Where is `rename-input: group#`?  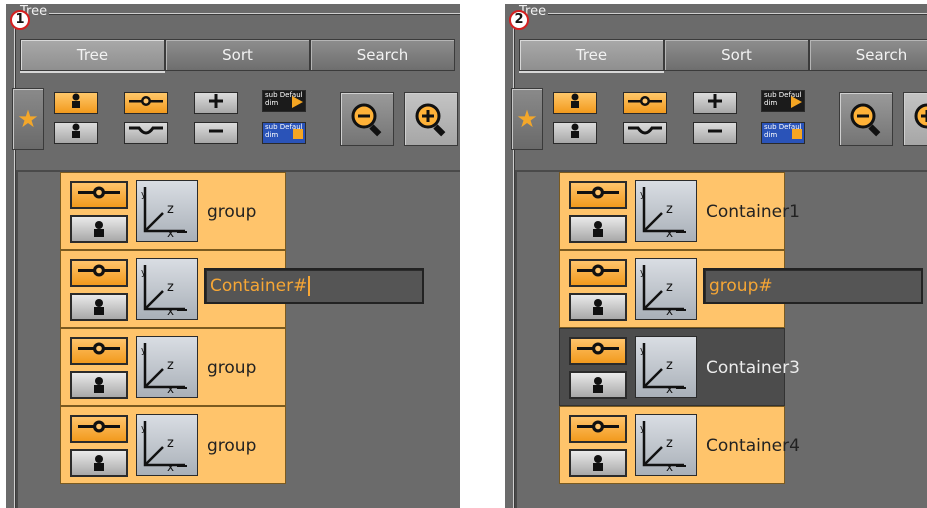
rename-input: group# is located at coordinates (813, 286).